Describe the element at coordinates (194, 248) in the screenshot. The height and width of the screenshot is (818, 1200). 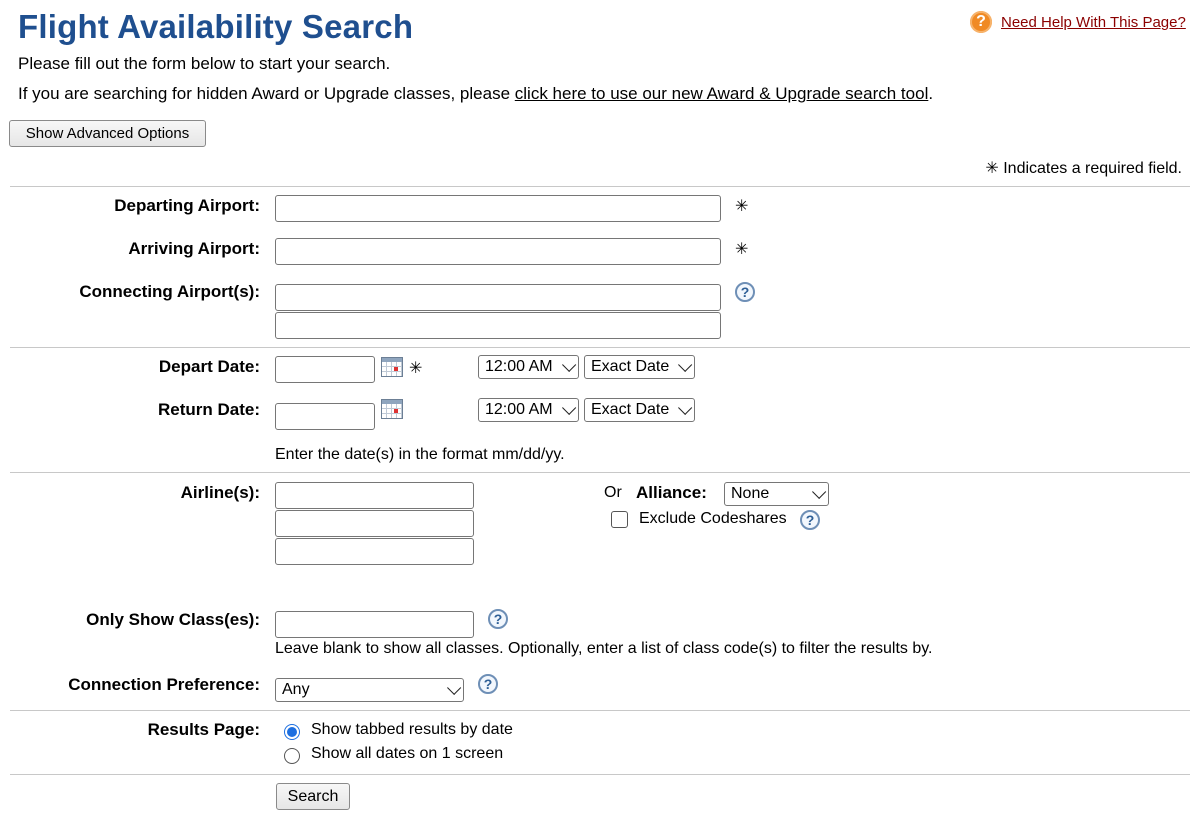
I see `arriving-airport-label: Arriving Airport:` at that location.